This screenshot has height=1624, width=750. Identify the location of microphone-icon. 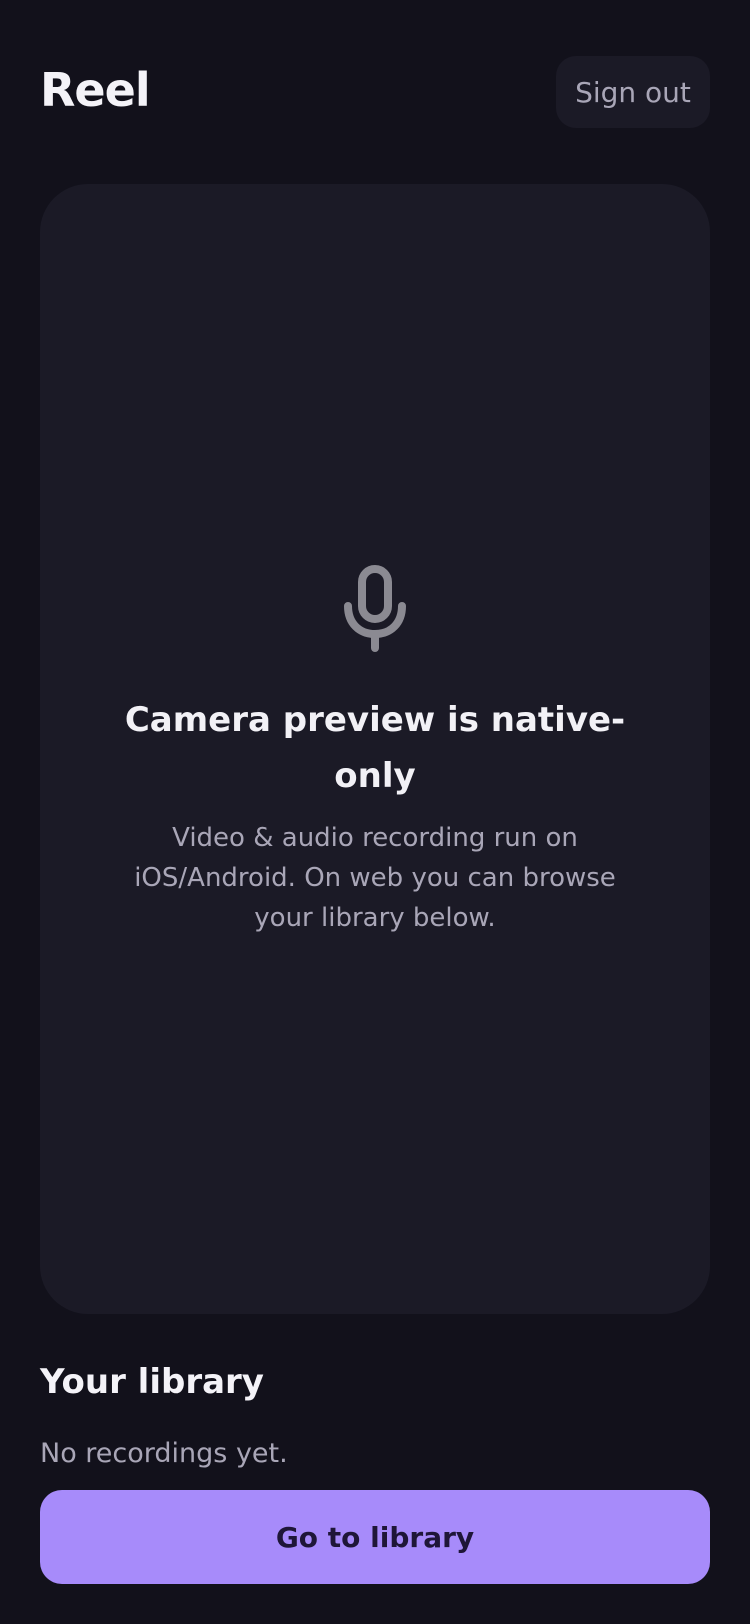
(375, 608).